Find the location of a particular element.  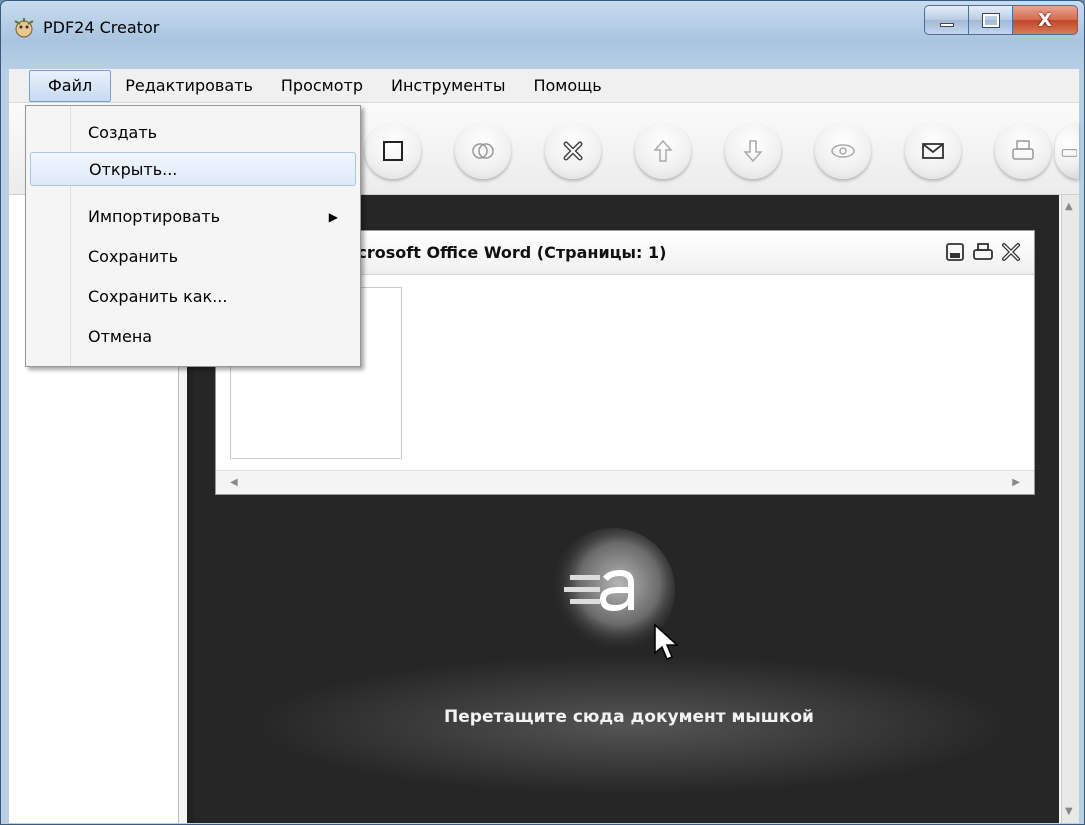

menu-item-import: Импортировать ▶ is located at coordinates (193, 217).